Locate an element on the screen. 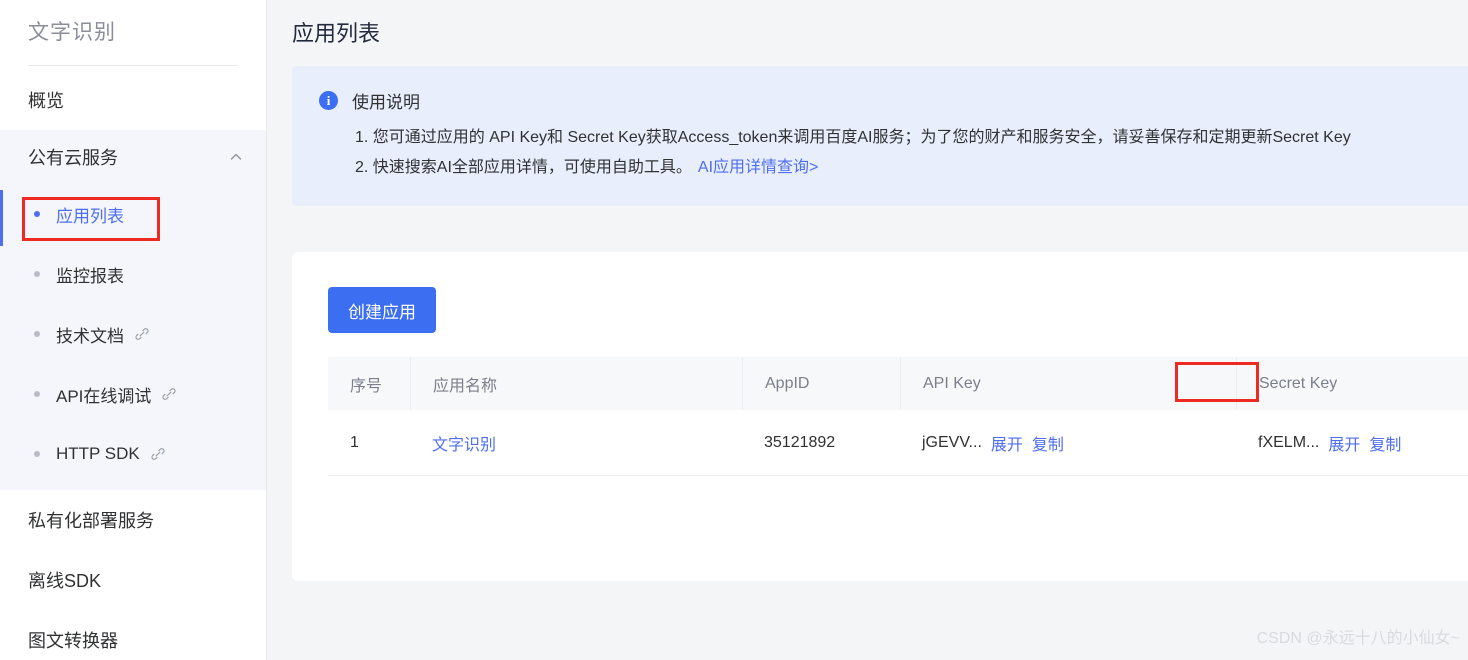 This screenshot has height=660, width=1468. sidebar-item-overview: 概览 is located at coordinates (133, 100).